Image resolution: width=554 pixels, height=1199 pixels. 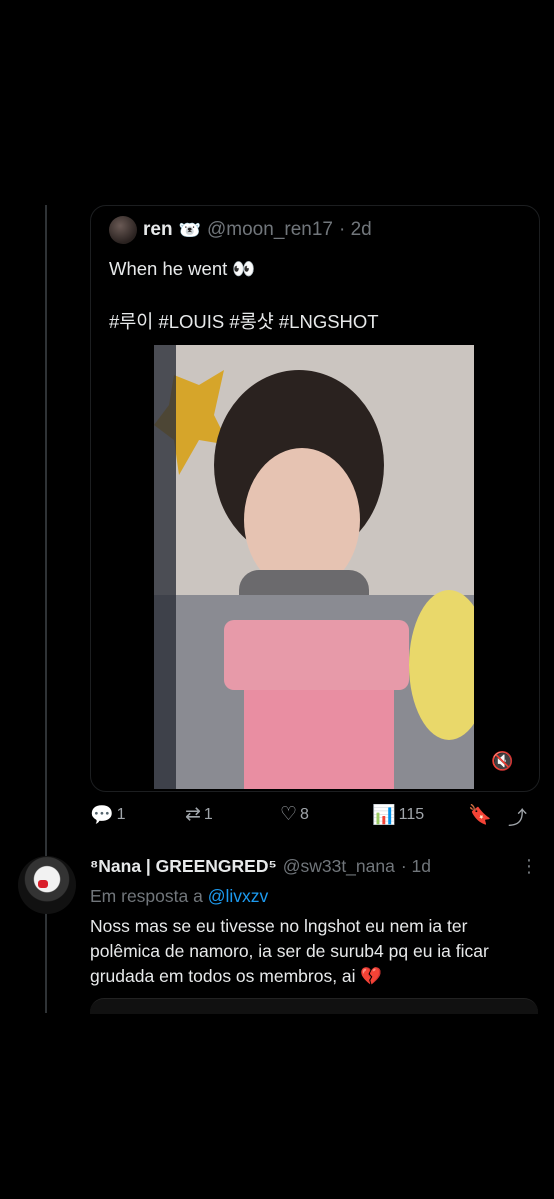 I want to click on reply-author-handle: @sw33t_nana, so click(x=339, y=866).